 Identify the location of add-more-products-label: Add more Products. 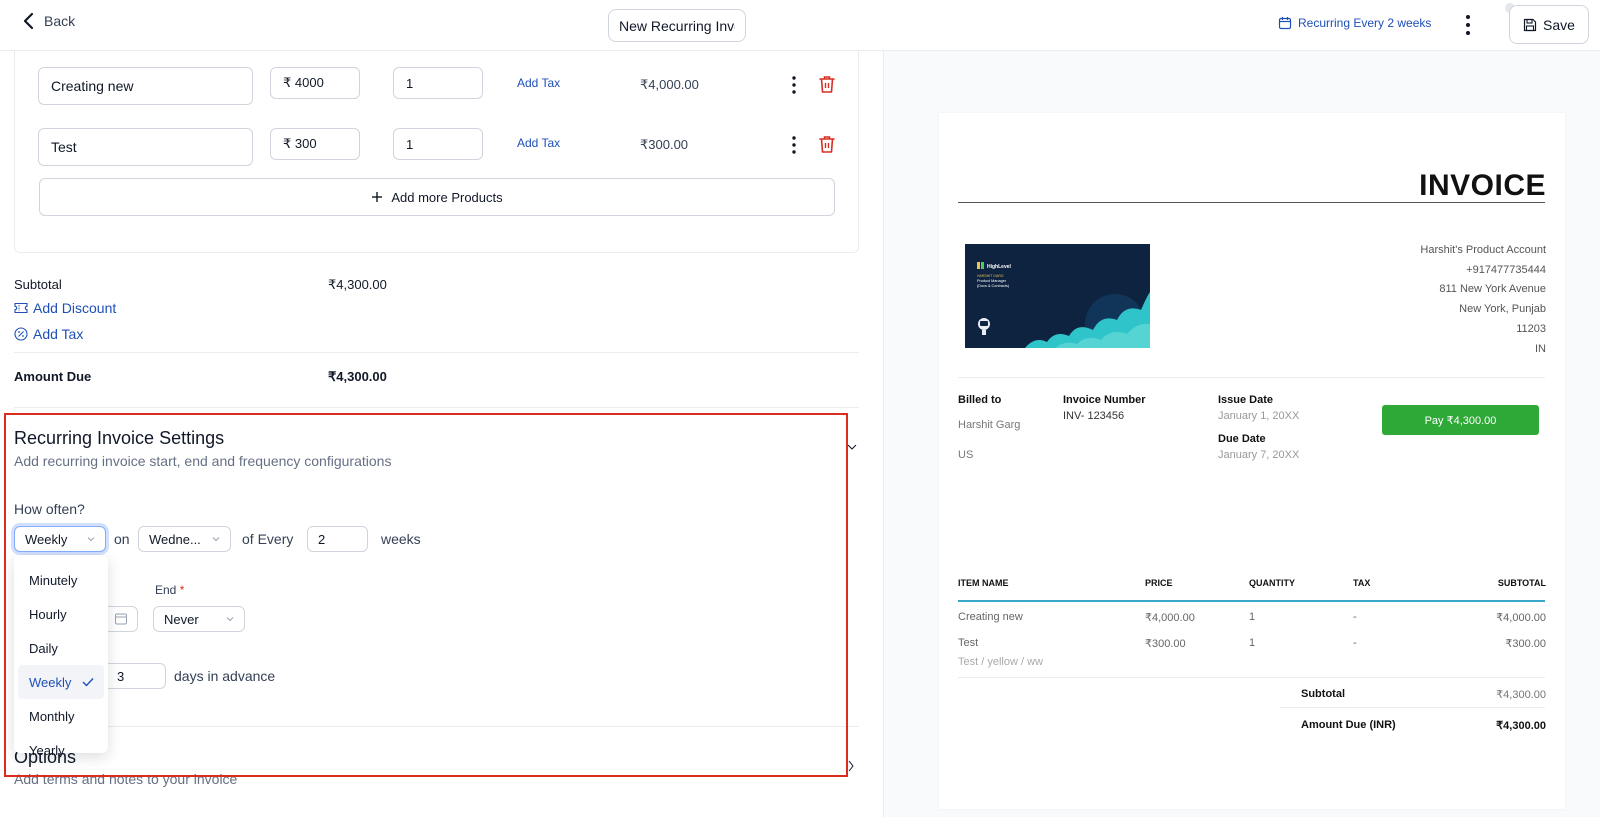
(447, 197).